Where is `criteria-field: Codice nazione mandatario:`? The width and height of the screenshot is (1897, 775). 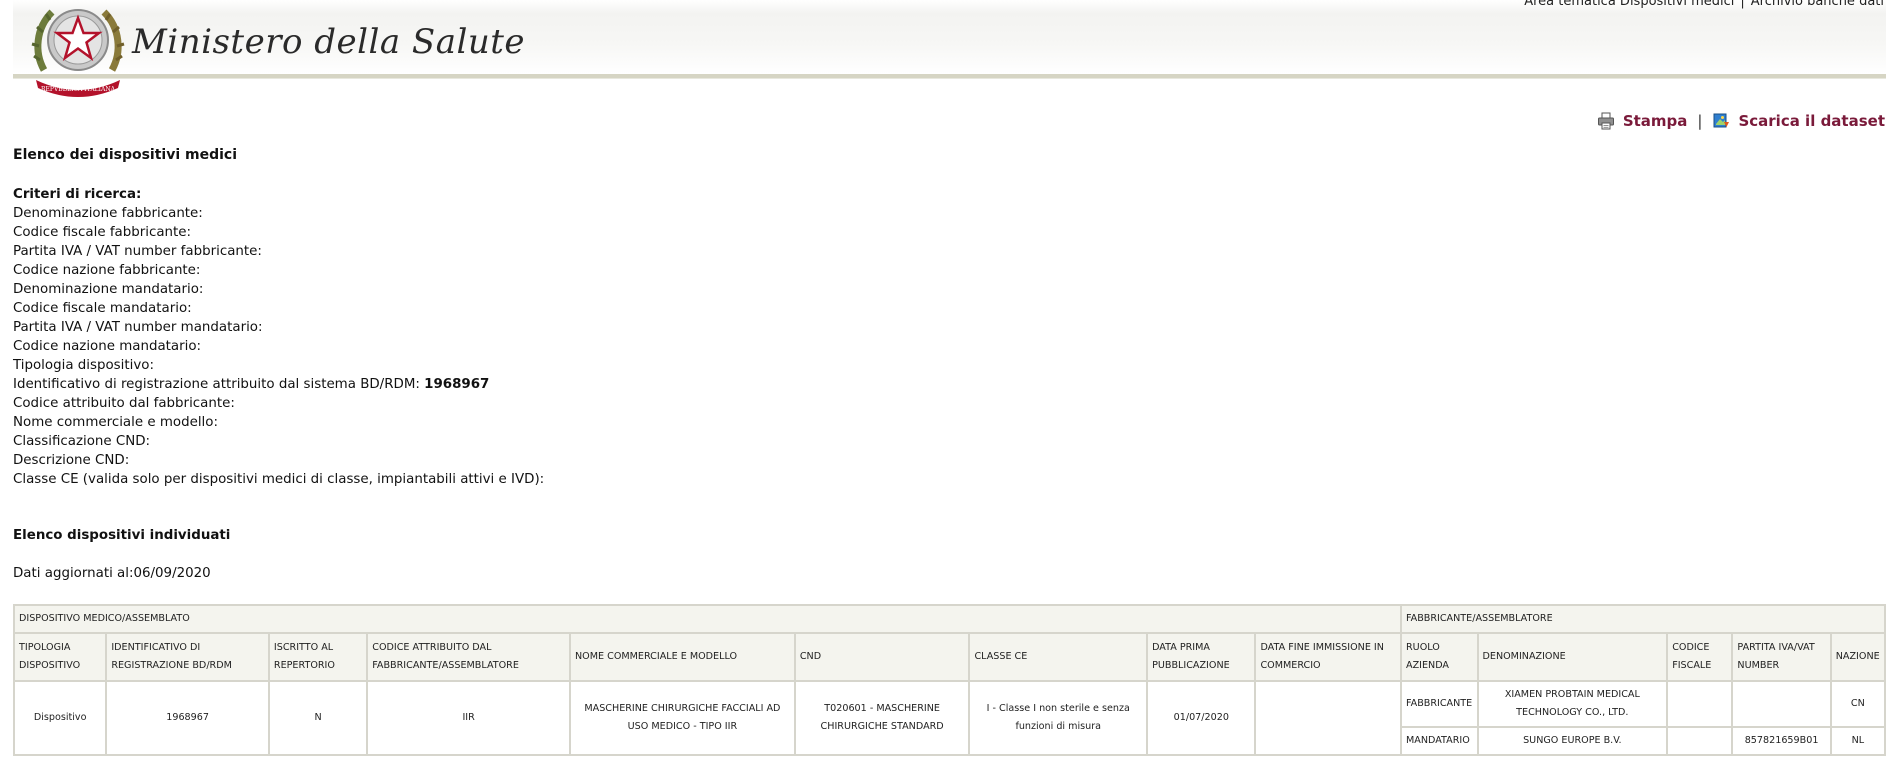
criteria-field: Codice nazione mandatario: is located at coordinates (278, 346).